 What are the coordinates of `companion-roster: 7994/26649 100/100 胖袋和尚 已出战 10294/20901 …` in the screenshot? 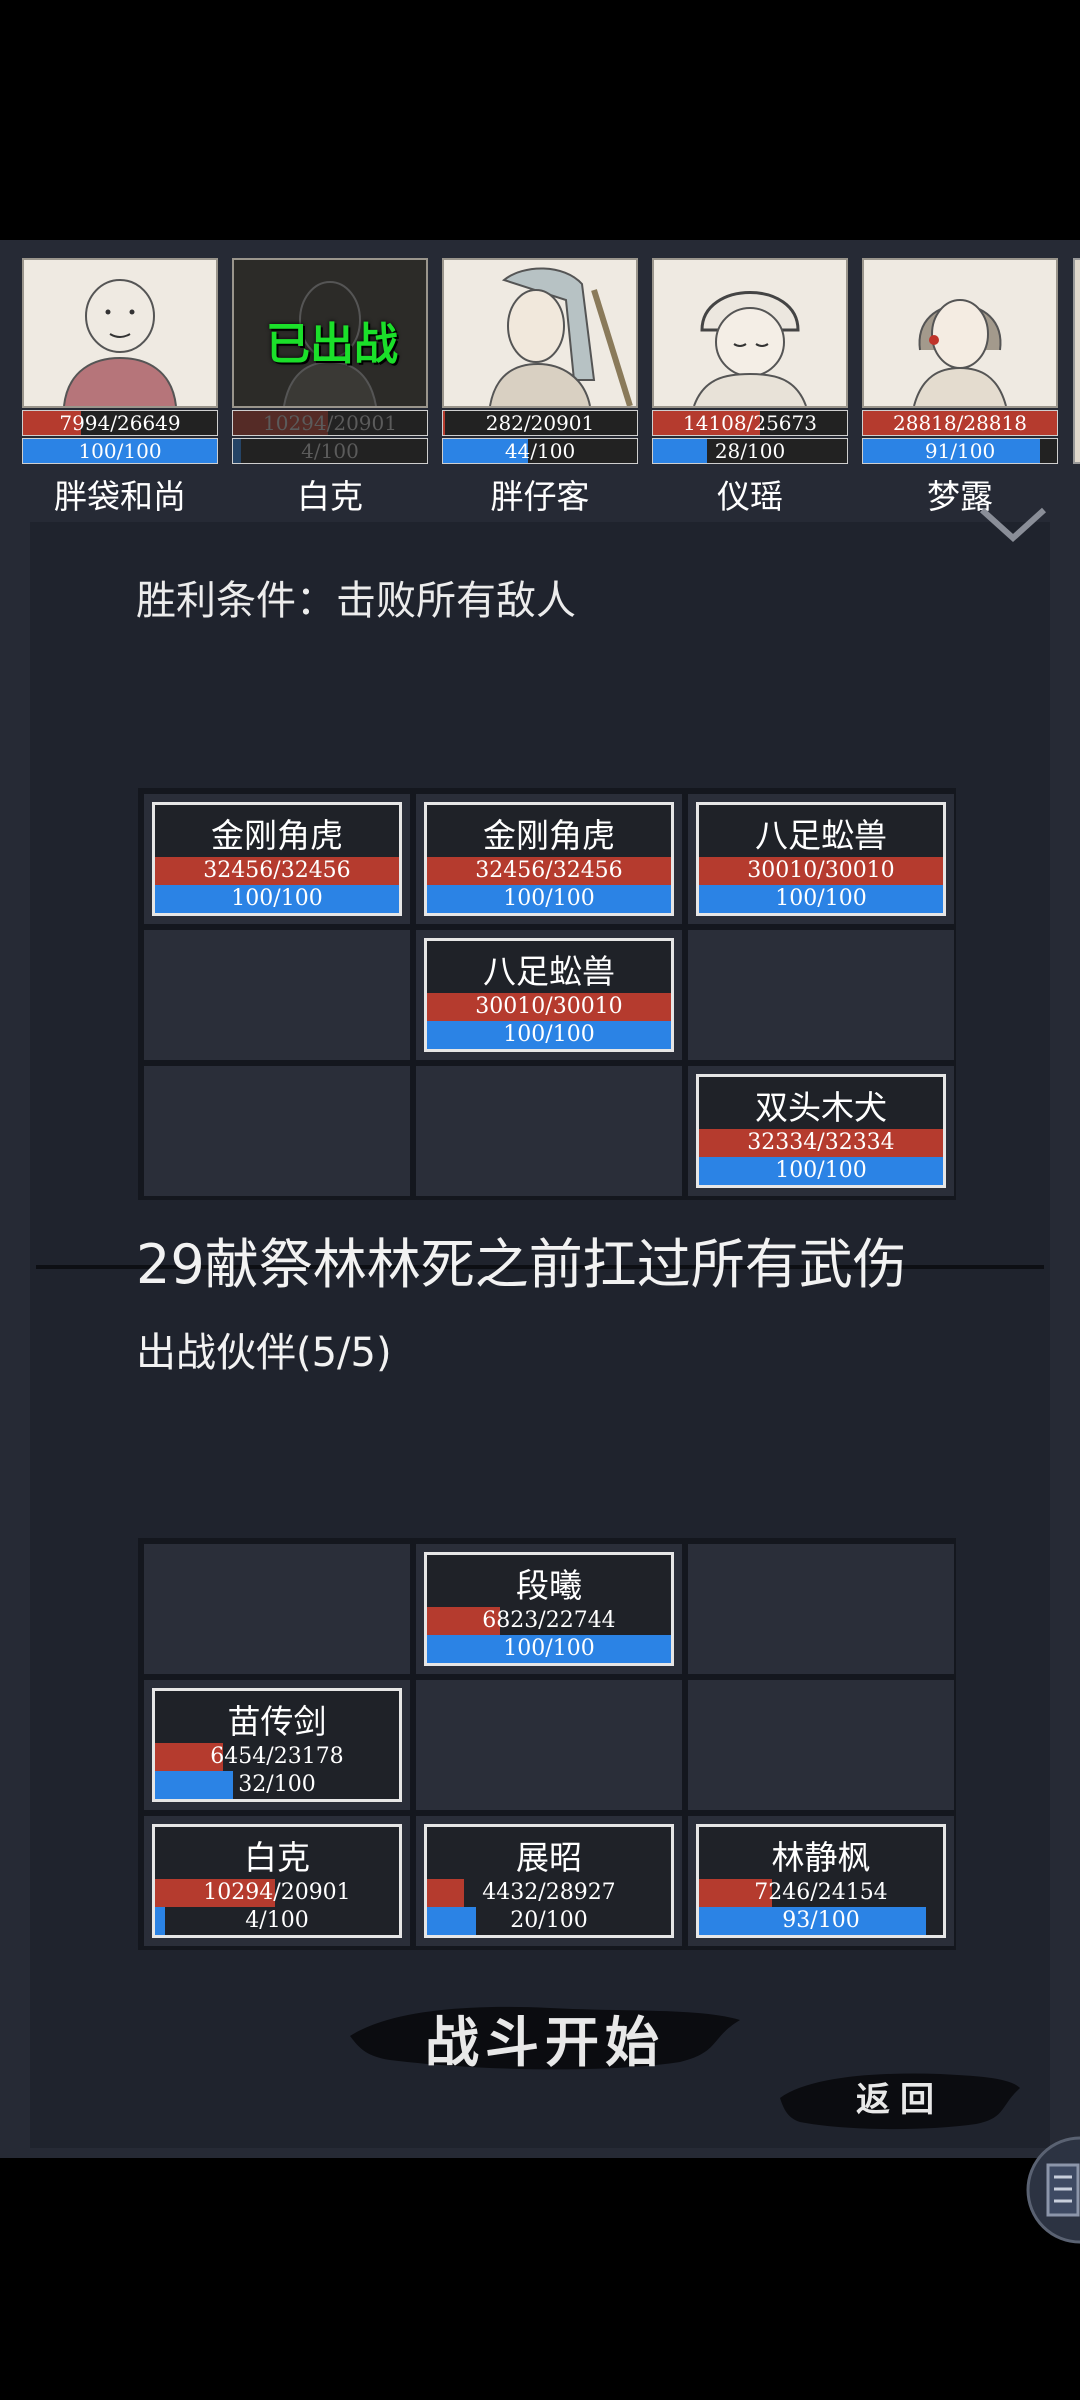 It's located at (540, 378).